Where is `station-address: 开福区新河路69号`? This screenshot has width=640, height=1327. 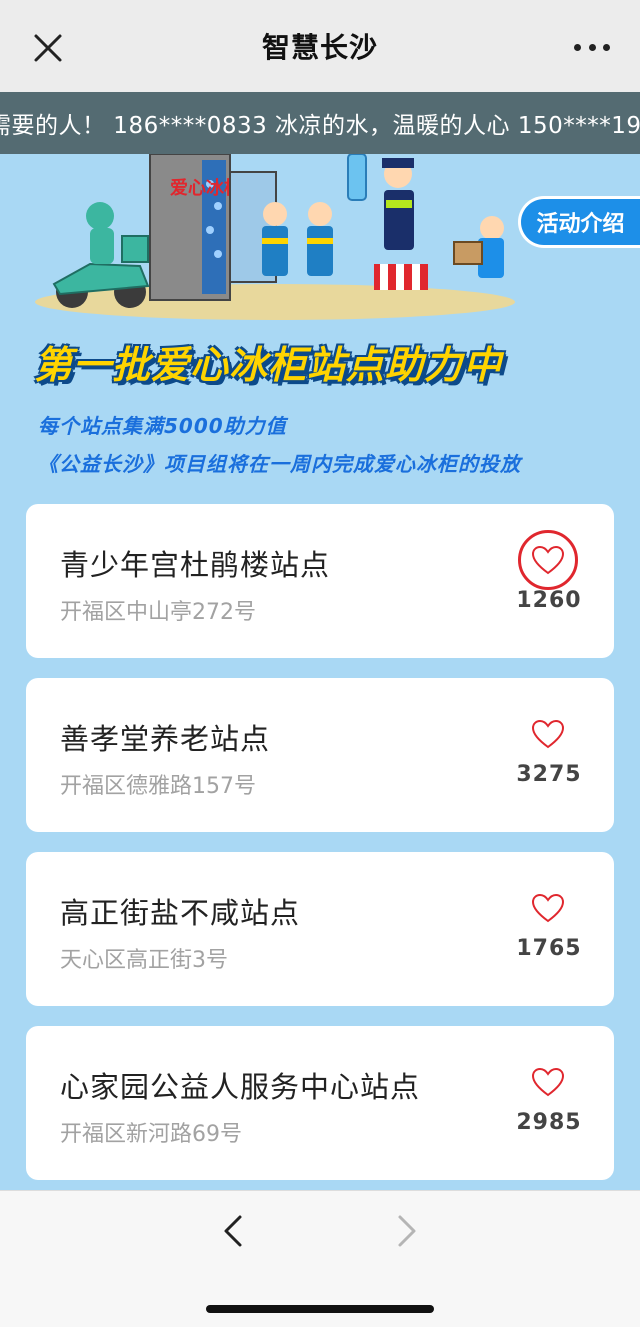
station-address: 开福区新河路69号 is located at coordinates (151, 1134).